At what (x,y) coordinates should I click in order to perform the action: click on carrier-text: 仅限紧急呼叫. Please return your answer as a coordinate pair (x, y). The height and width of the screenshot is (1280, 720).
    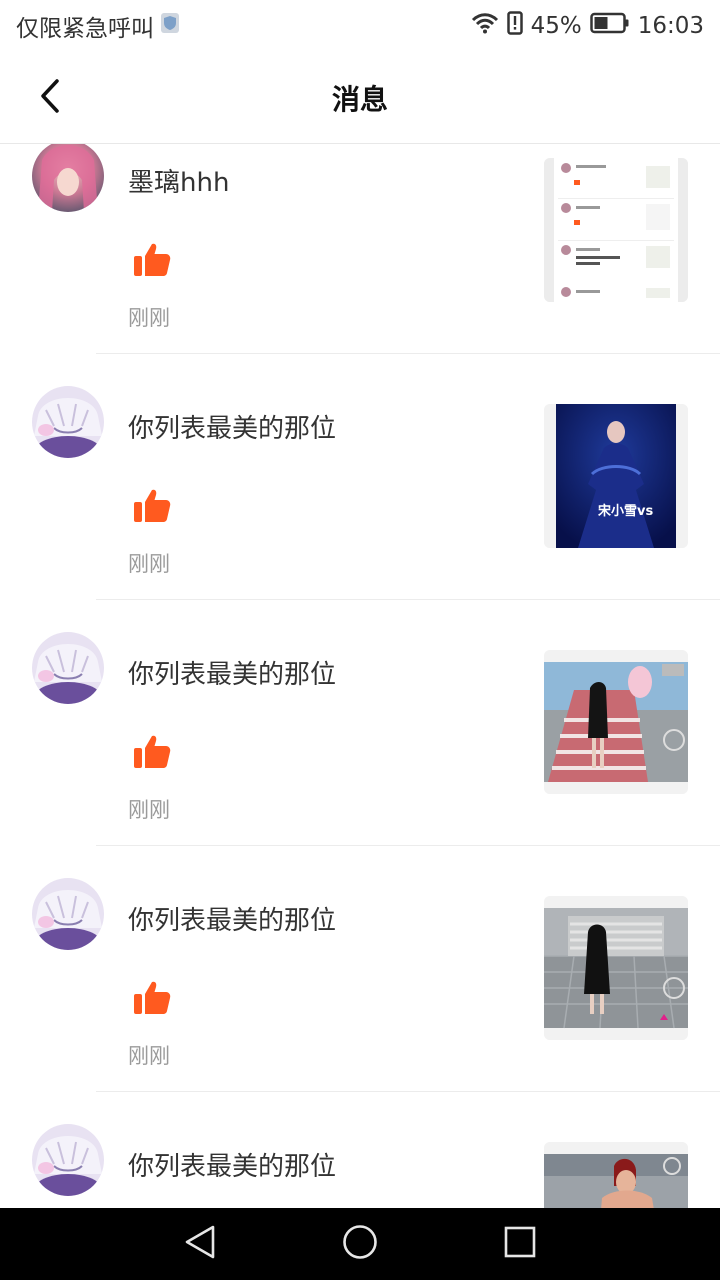
    Looking at the image, I should click on (85, 29).